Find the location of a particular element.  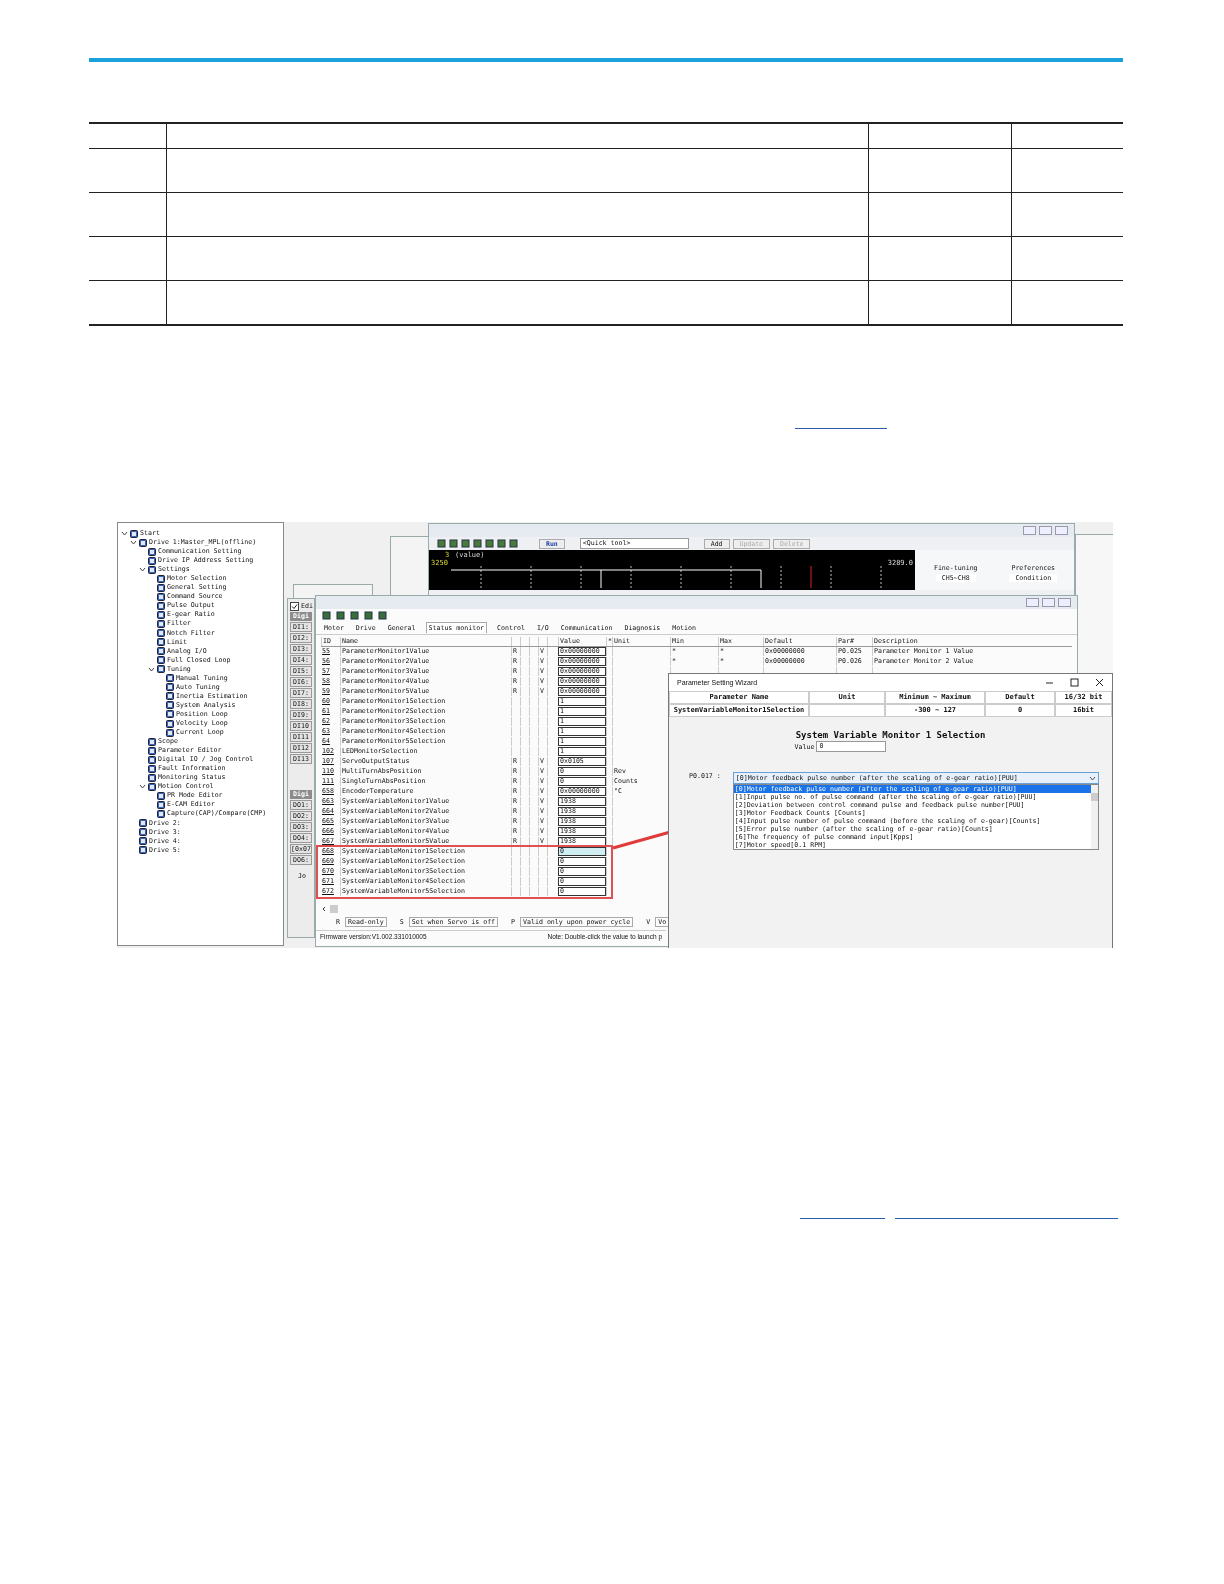

maximize-icon is located at coordinates (1074, 682).